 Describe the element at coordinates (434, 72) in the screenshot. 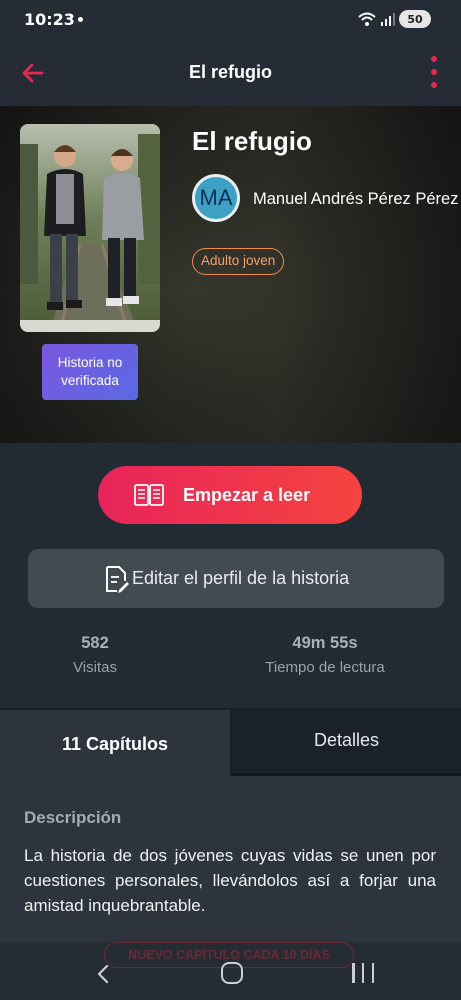

I see `more-vert-icon` at that location.